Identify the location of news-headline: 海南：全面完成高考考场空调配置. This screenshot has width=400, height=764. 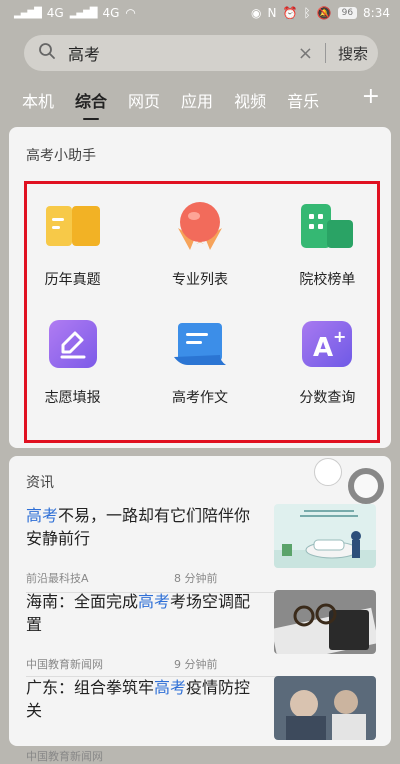
(143, 613).